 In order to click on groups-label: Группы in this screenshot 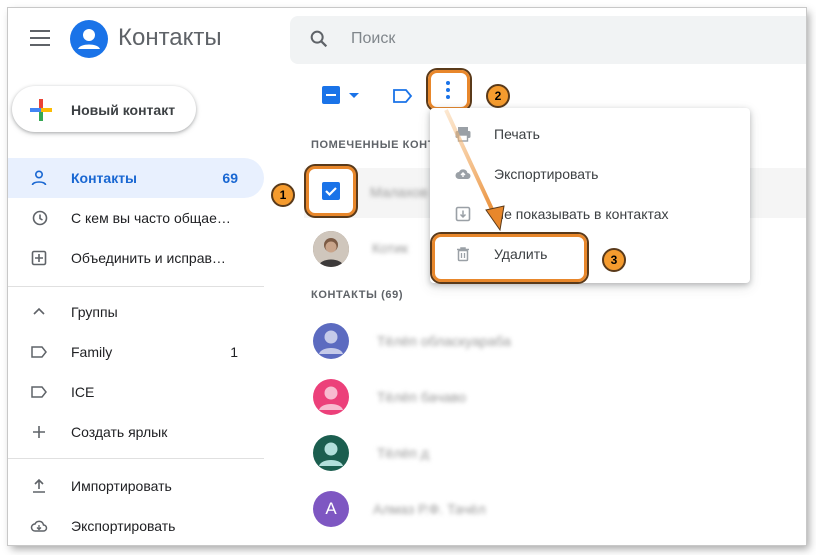, I will do `click(94, 312)`.